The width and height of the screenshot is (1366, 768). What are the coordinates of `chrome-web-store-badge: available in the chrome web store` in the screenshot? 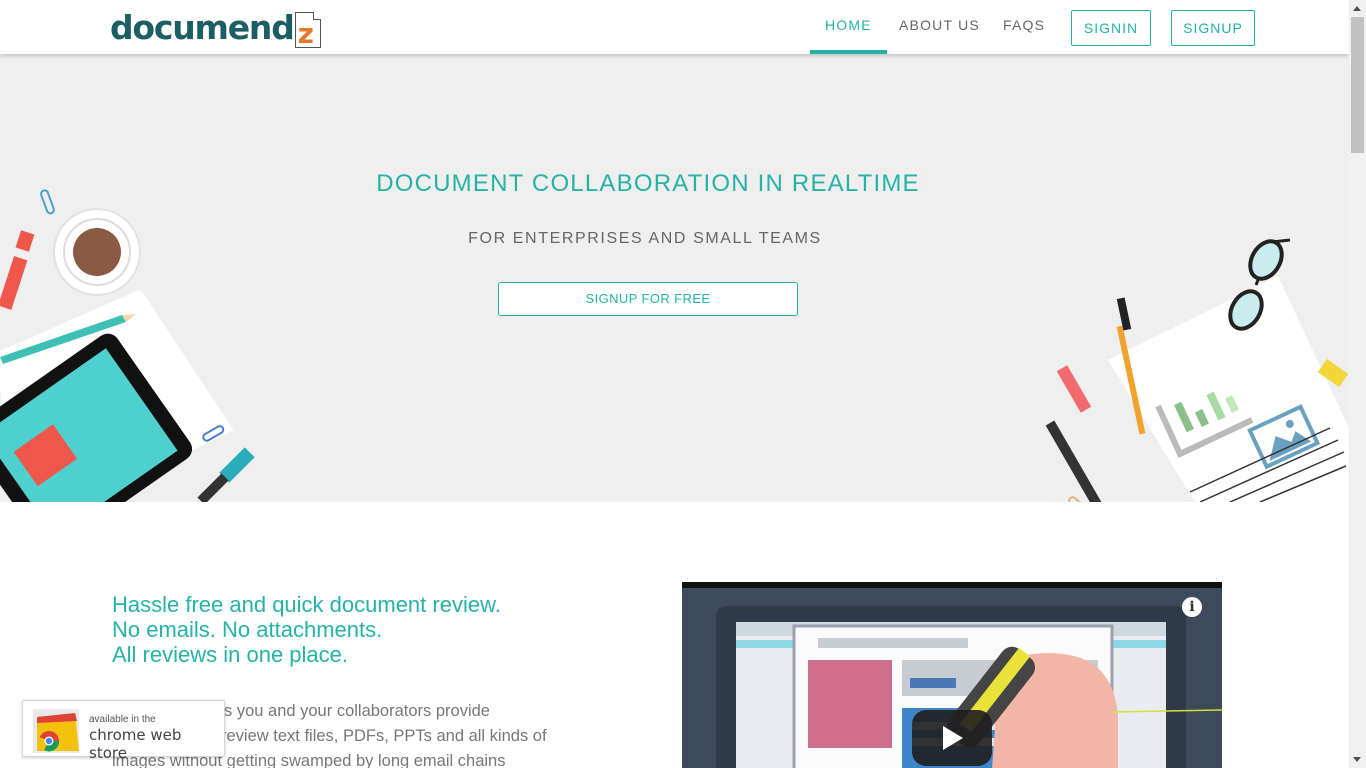 It's located at (123, 731).